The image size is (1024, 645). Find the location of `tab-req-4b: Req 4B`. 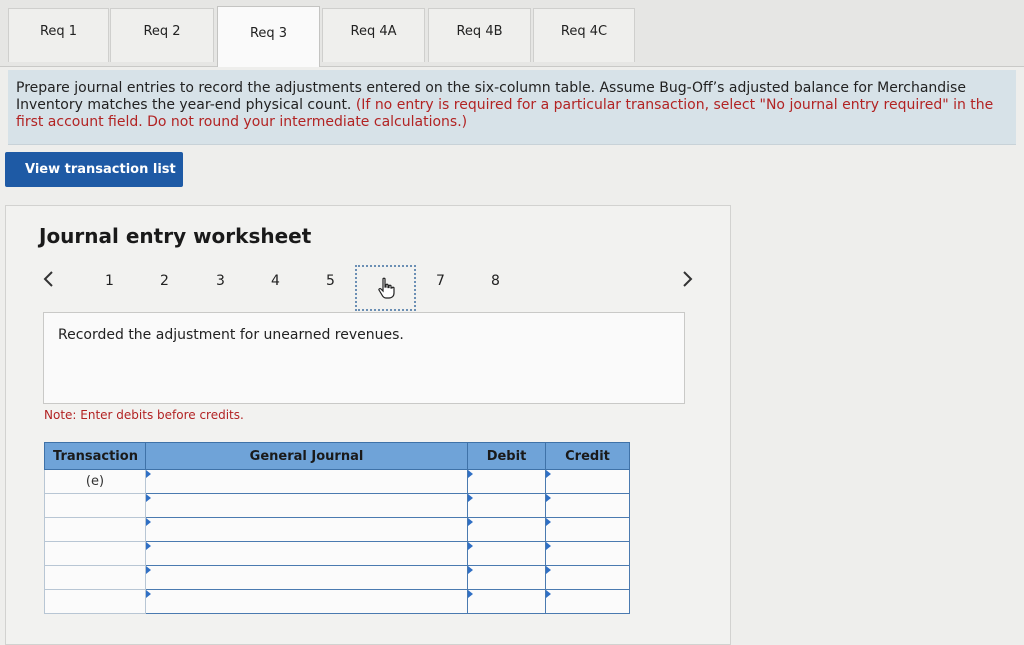

tab-req-4b: Req 4B is located at coordinates (479, 35).